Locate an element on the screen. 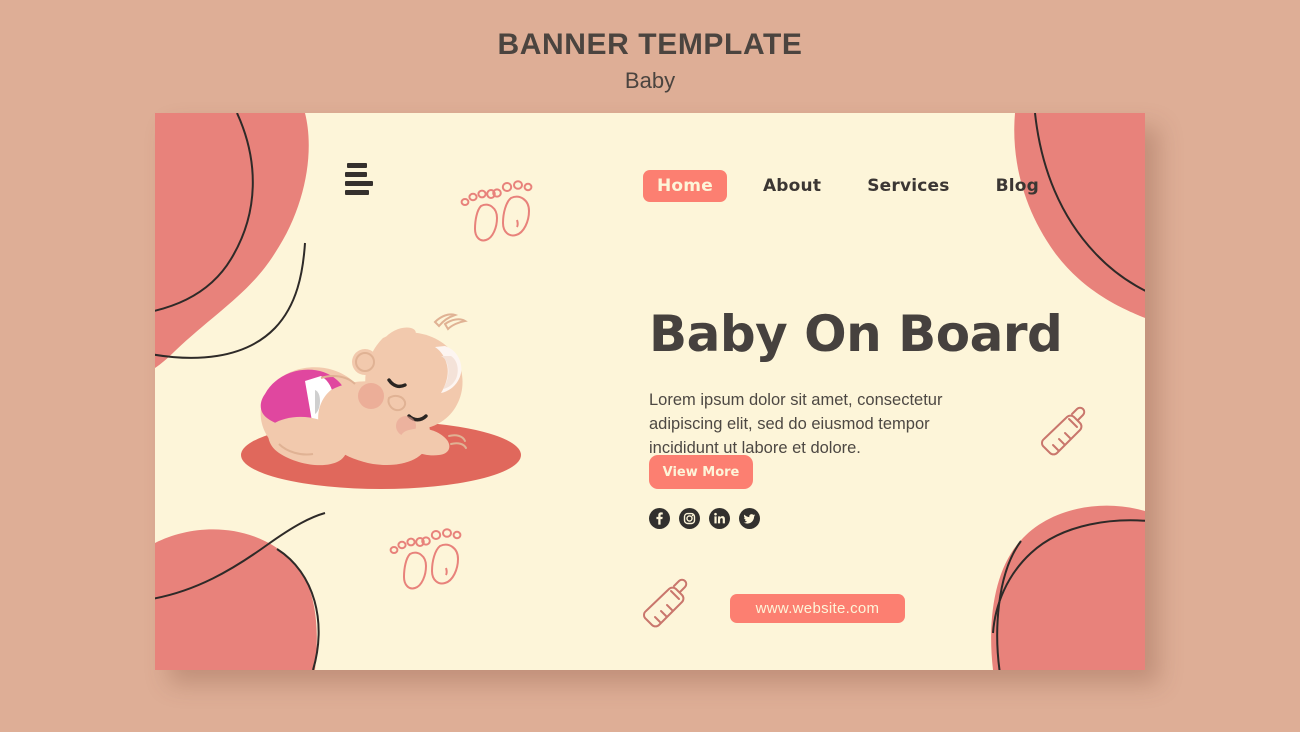 Image resolution: width=1300 pixels, height=732 pixels. social-links is located at coordinates (704, 518).